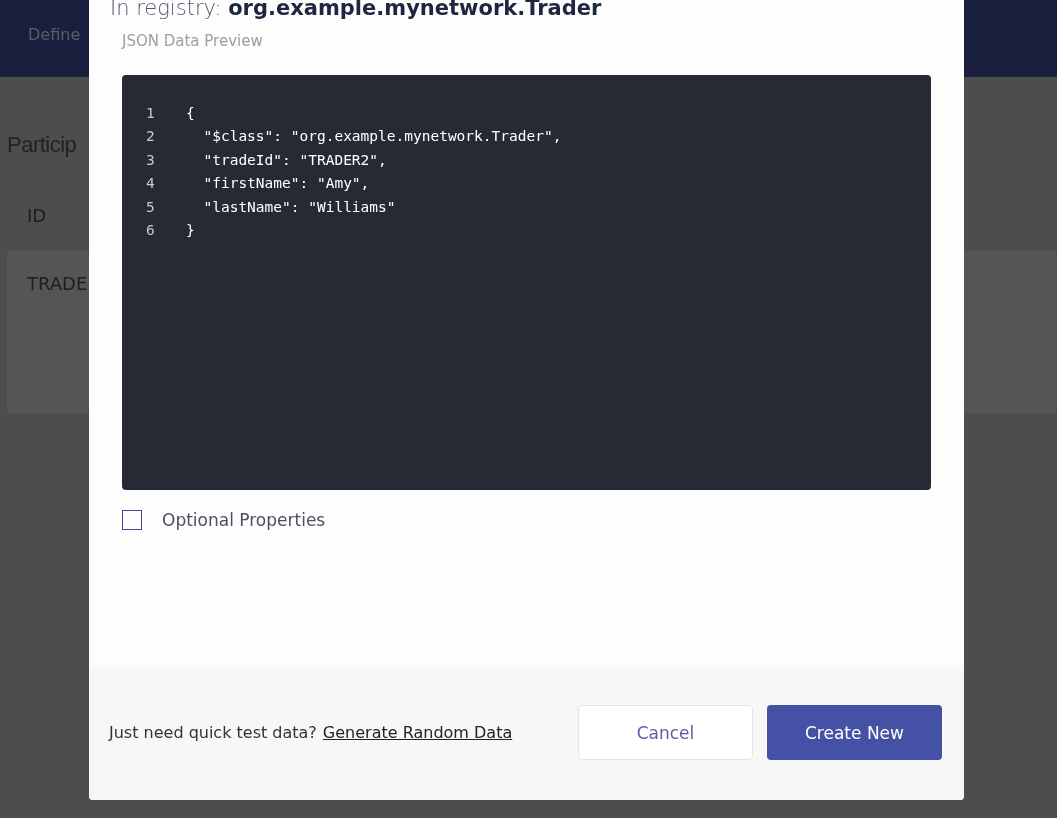  Describe the element at coordinates (57, 283) in the screenshot. I see `table-cell: TRADE` at that location.